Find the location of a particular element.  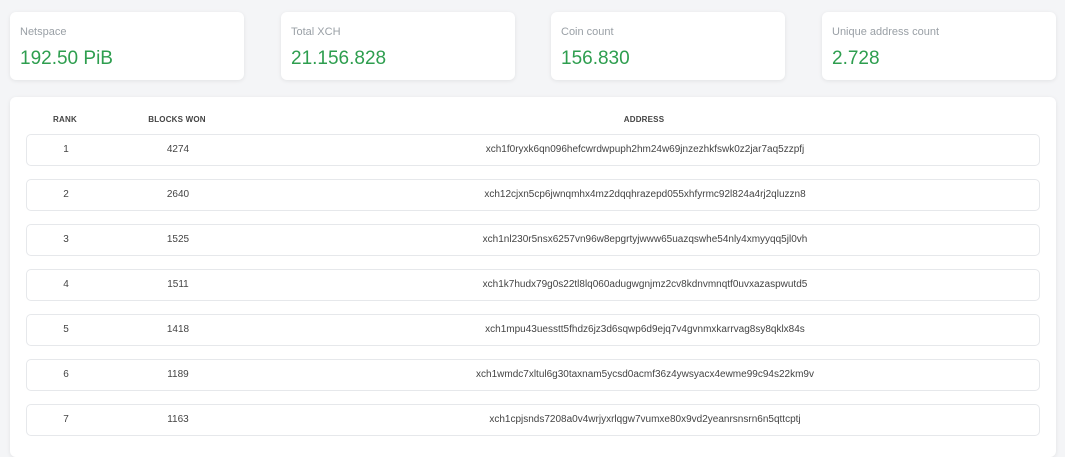

stat-value: 192.50 PiB is located at coordinates (66, 58).